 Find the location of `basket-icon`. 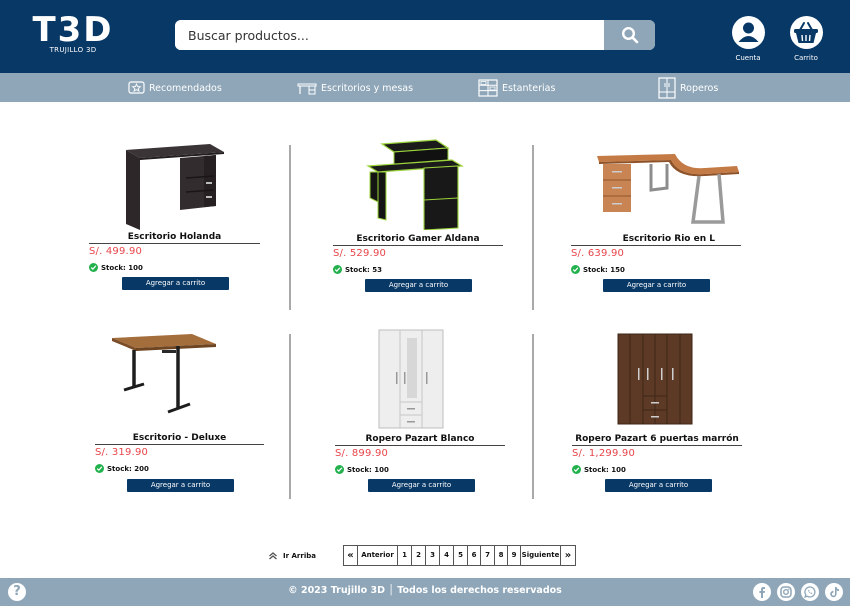

basket-icon is located at coordinates (806, 32).